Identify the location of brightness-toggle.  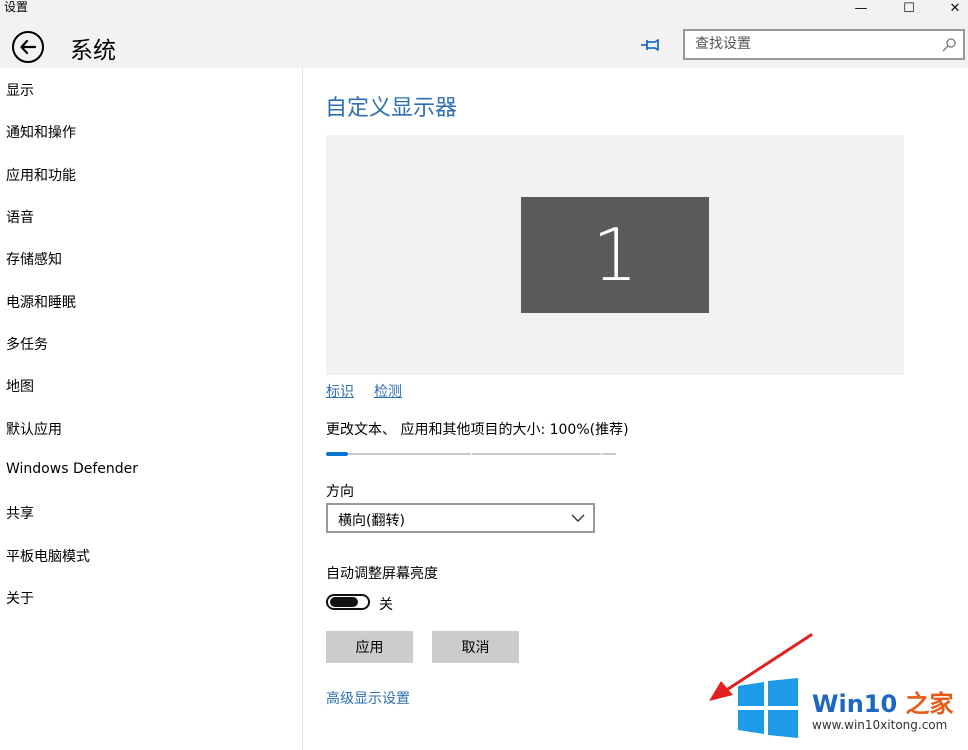
(348, 602).